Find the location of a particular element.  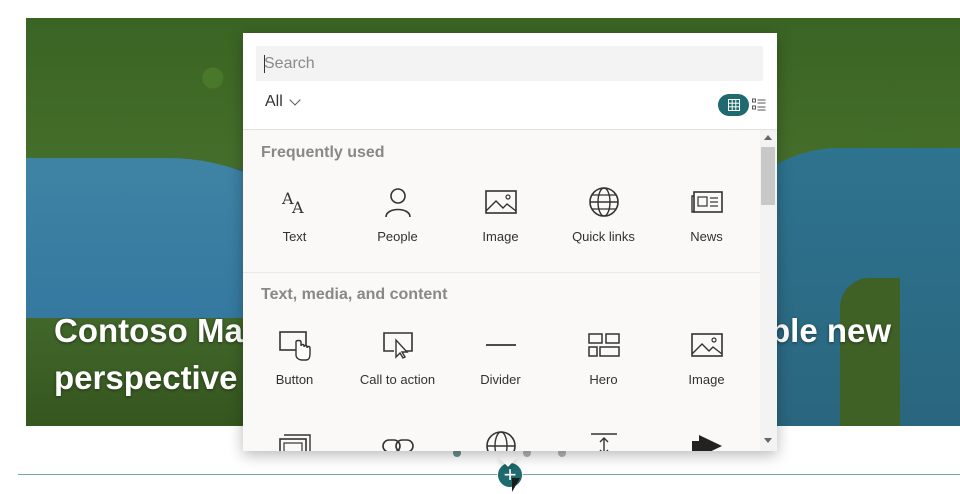

tile-label: Text is located at coordinates (294, 236).